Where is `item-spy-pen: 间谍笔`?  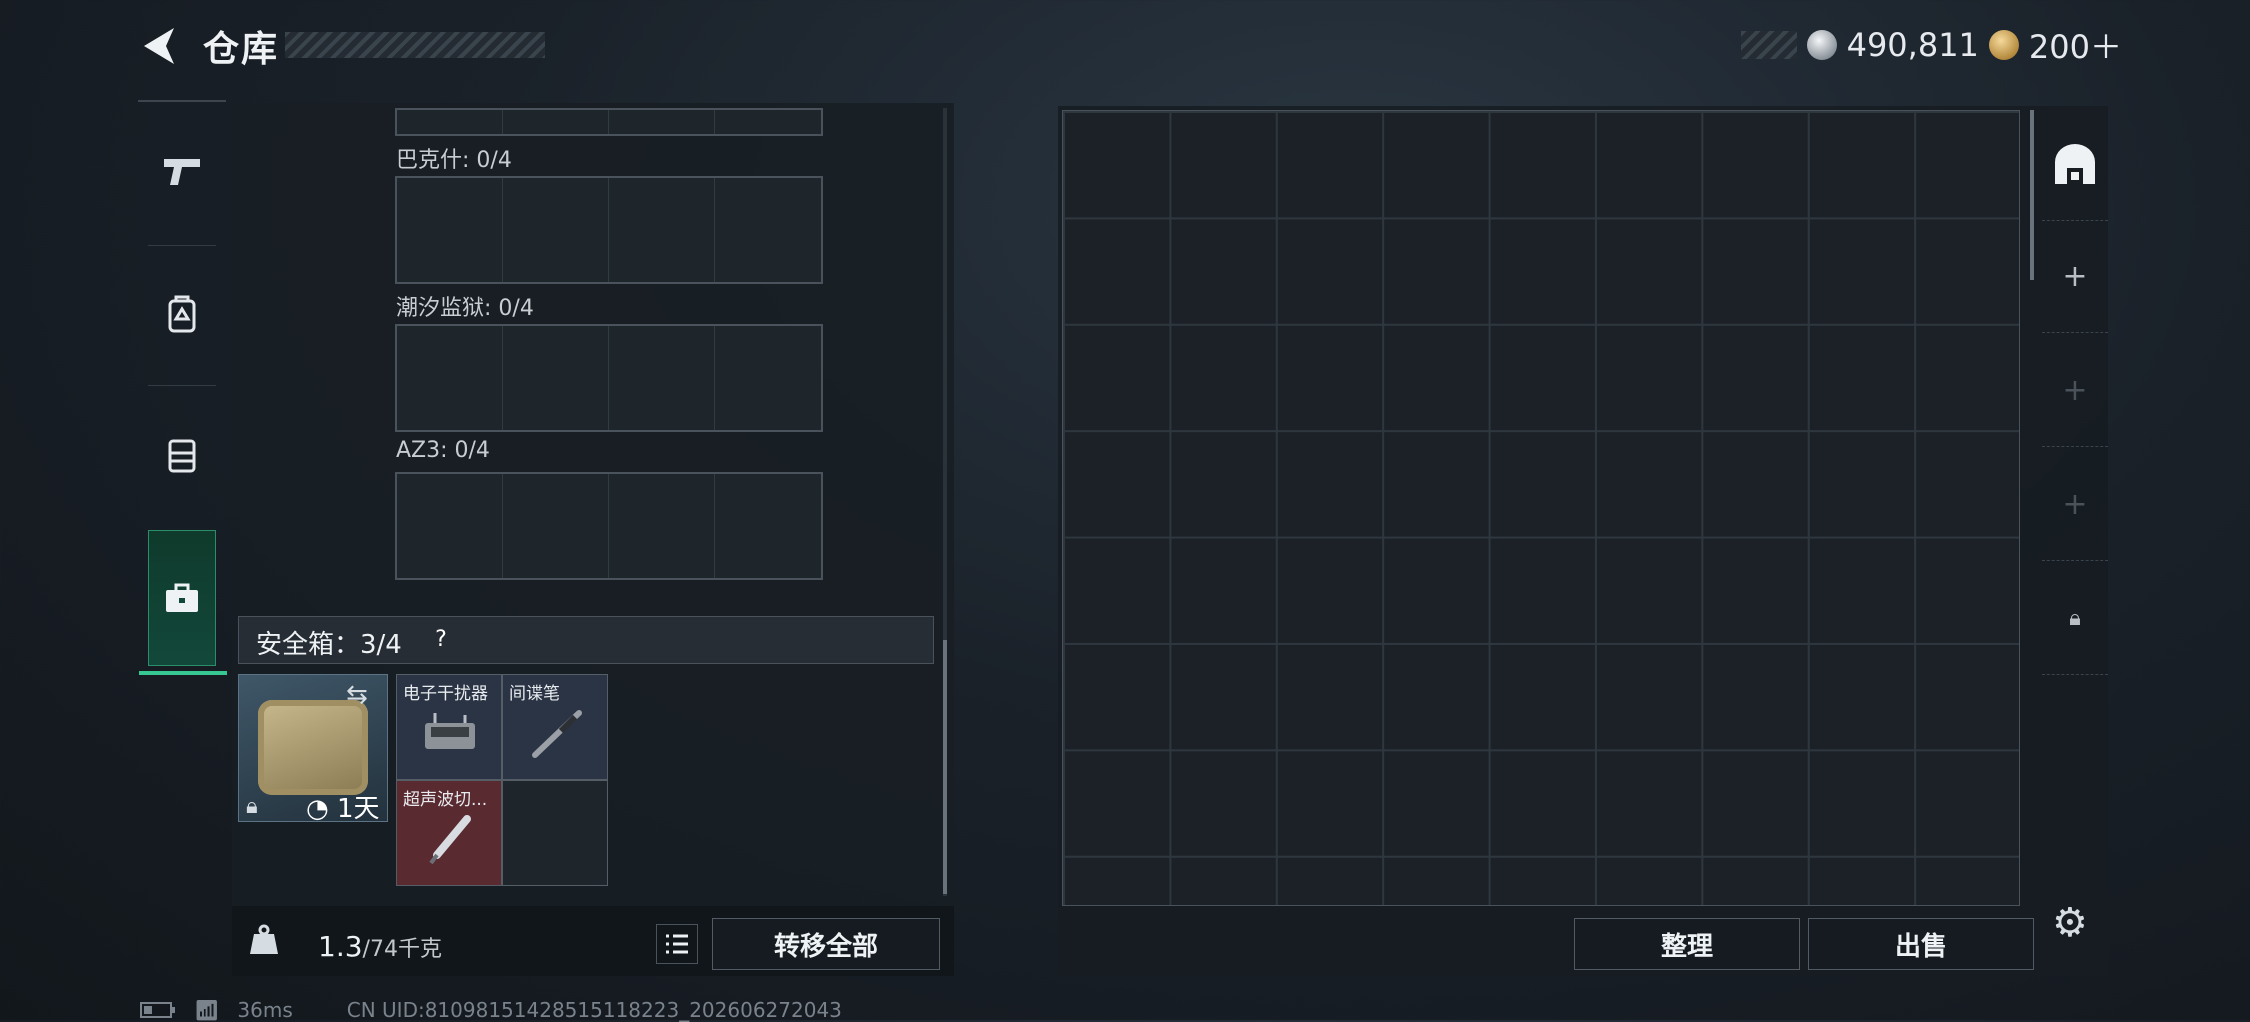
item-spy-pen: 间谍笔 is located at coordinates (555, 727).